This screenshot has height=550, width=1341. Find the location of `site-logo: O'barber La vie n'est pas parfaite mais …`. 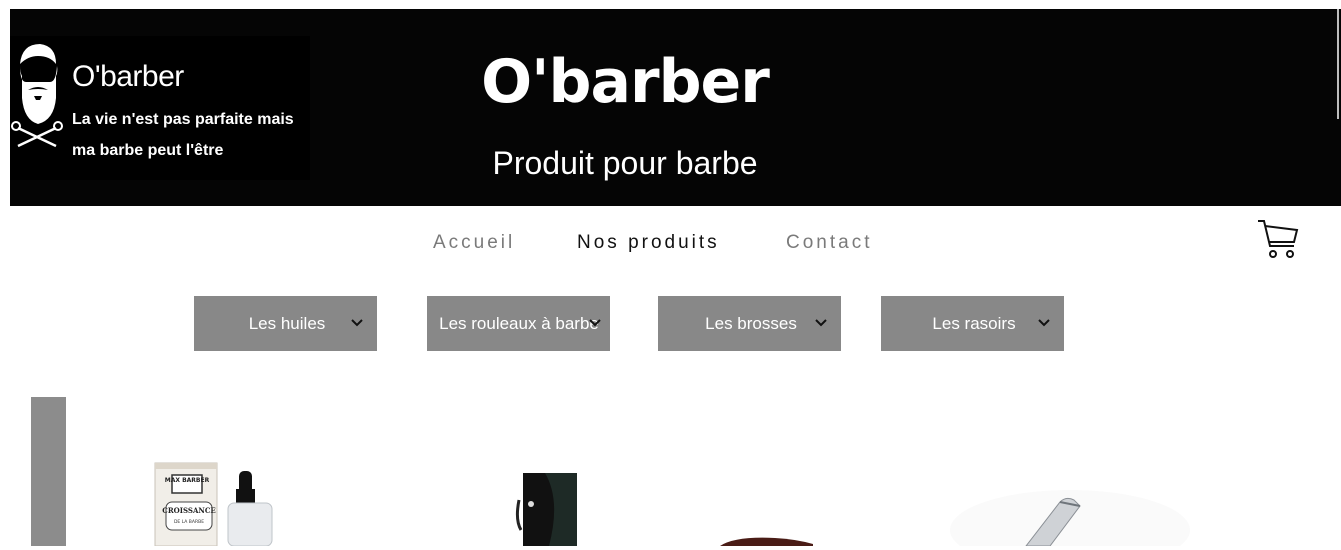

site-logo: O'barber La vie n'est pas parfaite mais … is located at coordinates (160, 108).